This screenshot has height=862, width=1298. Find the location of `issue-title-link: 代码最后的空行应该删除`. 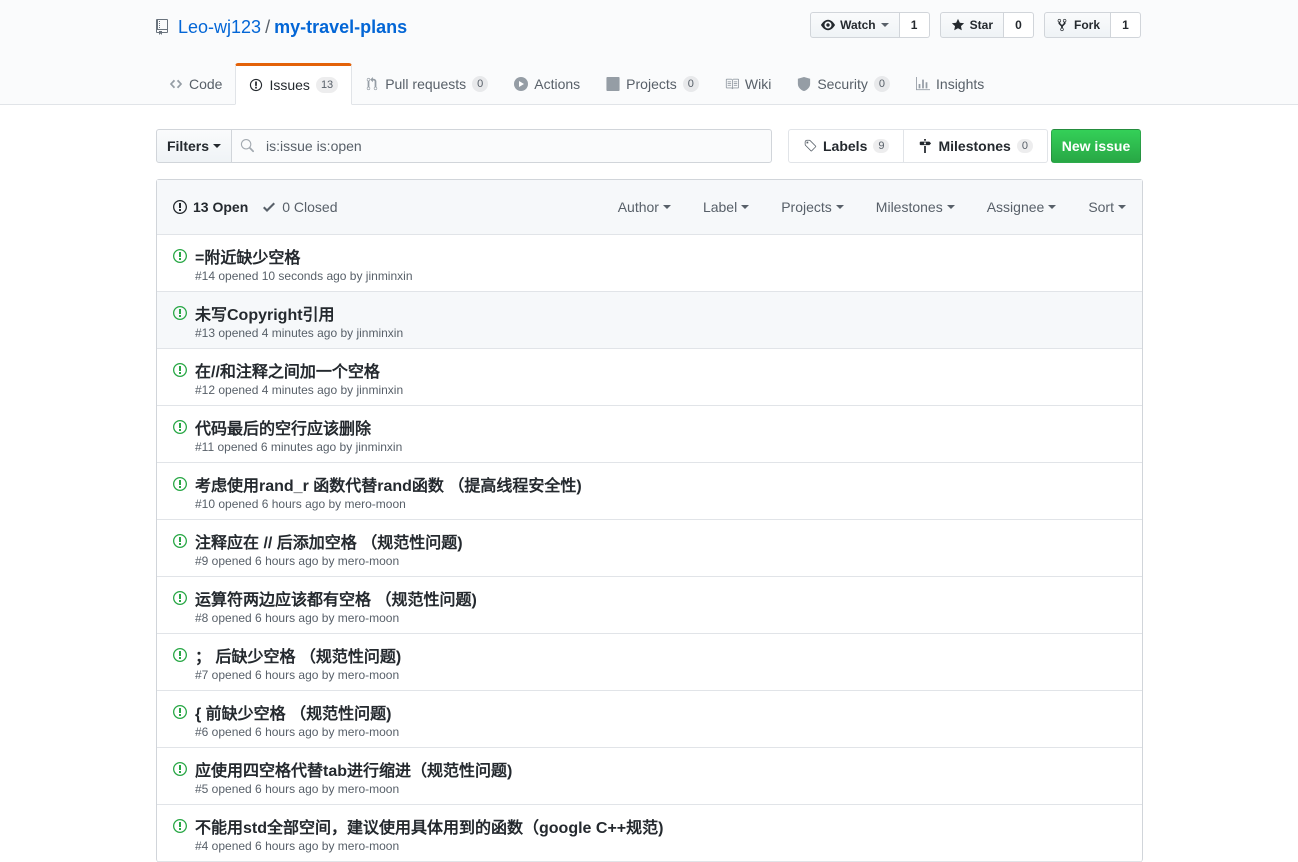

issue-title-link: 代码最后的空行应该删除 is located at coordinates (283, 427).